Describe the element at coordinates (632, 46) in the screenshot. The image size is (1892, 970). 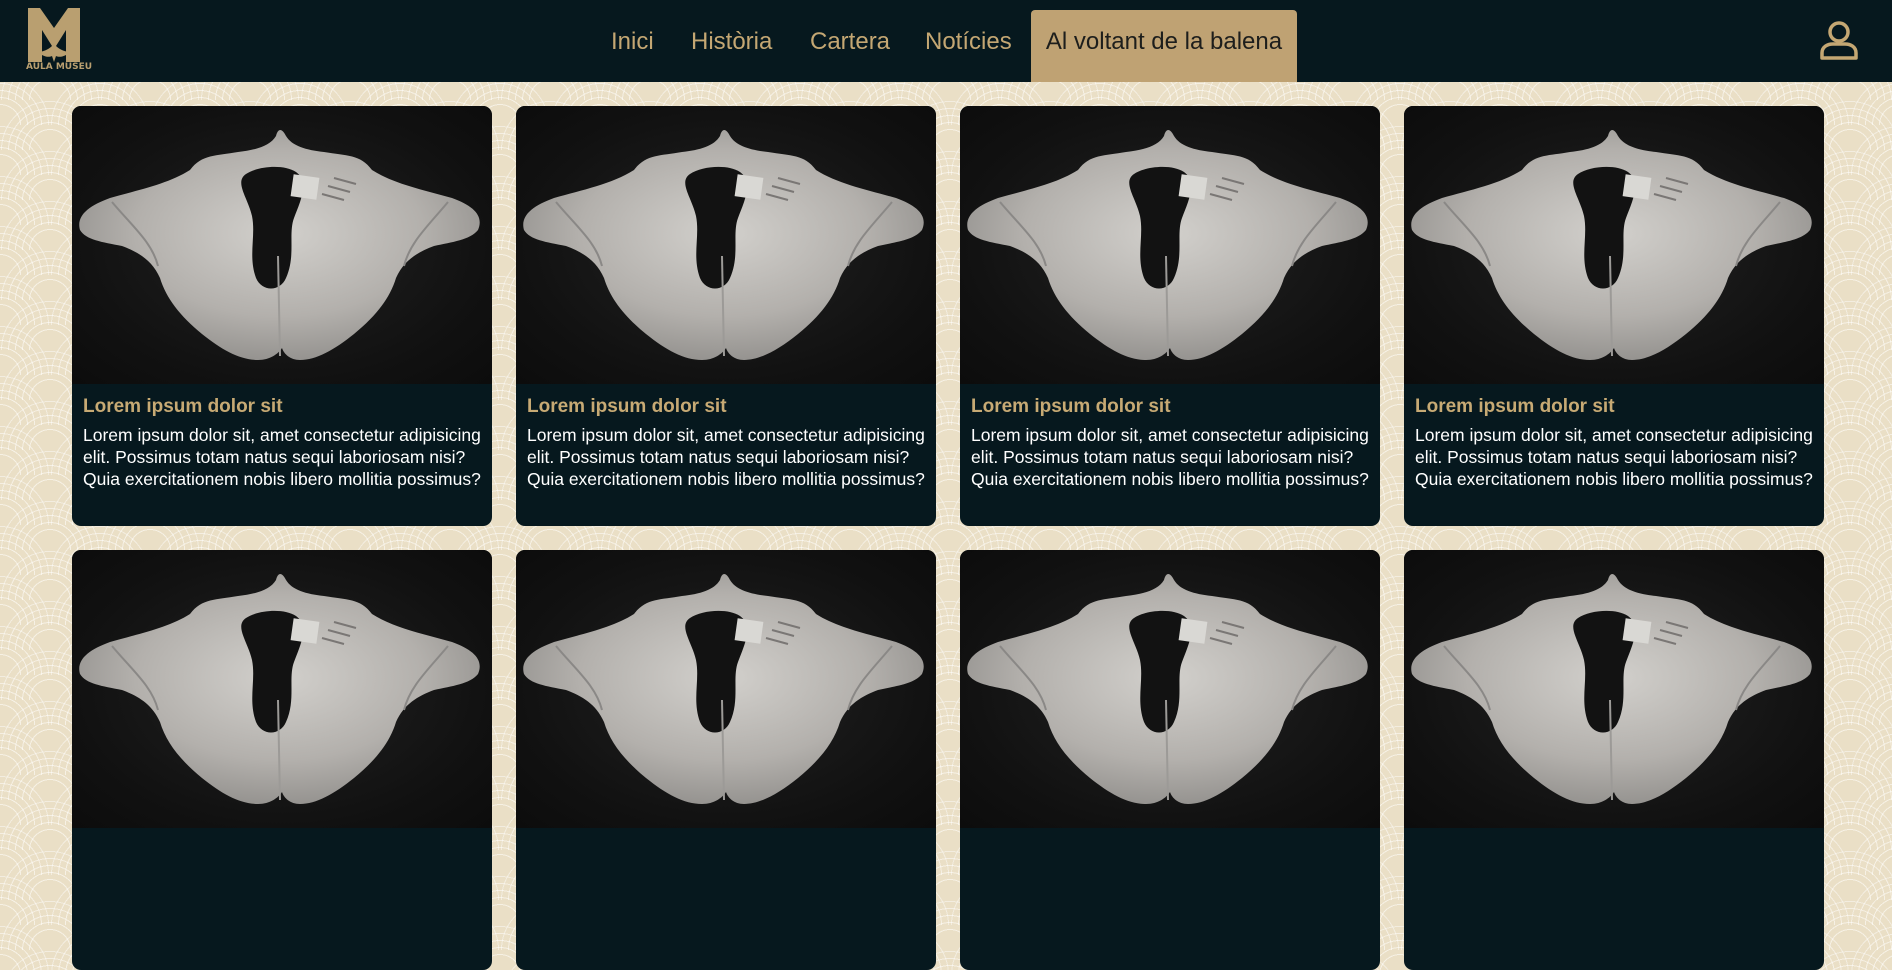
I see `nav-item-inici: Inici` at that location.